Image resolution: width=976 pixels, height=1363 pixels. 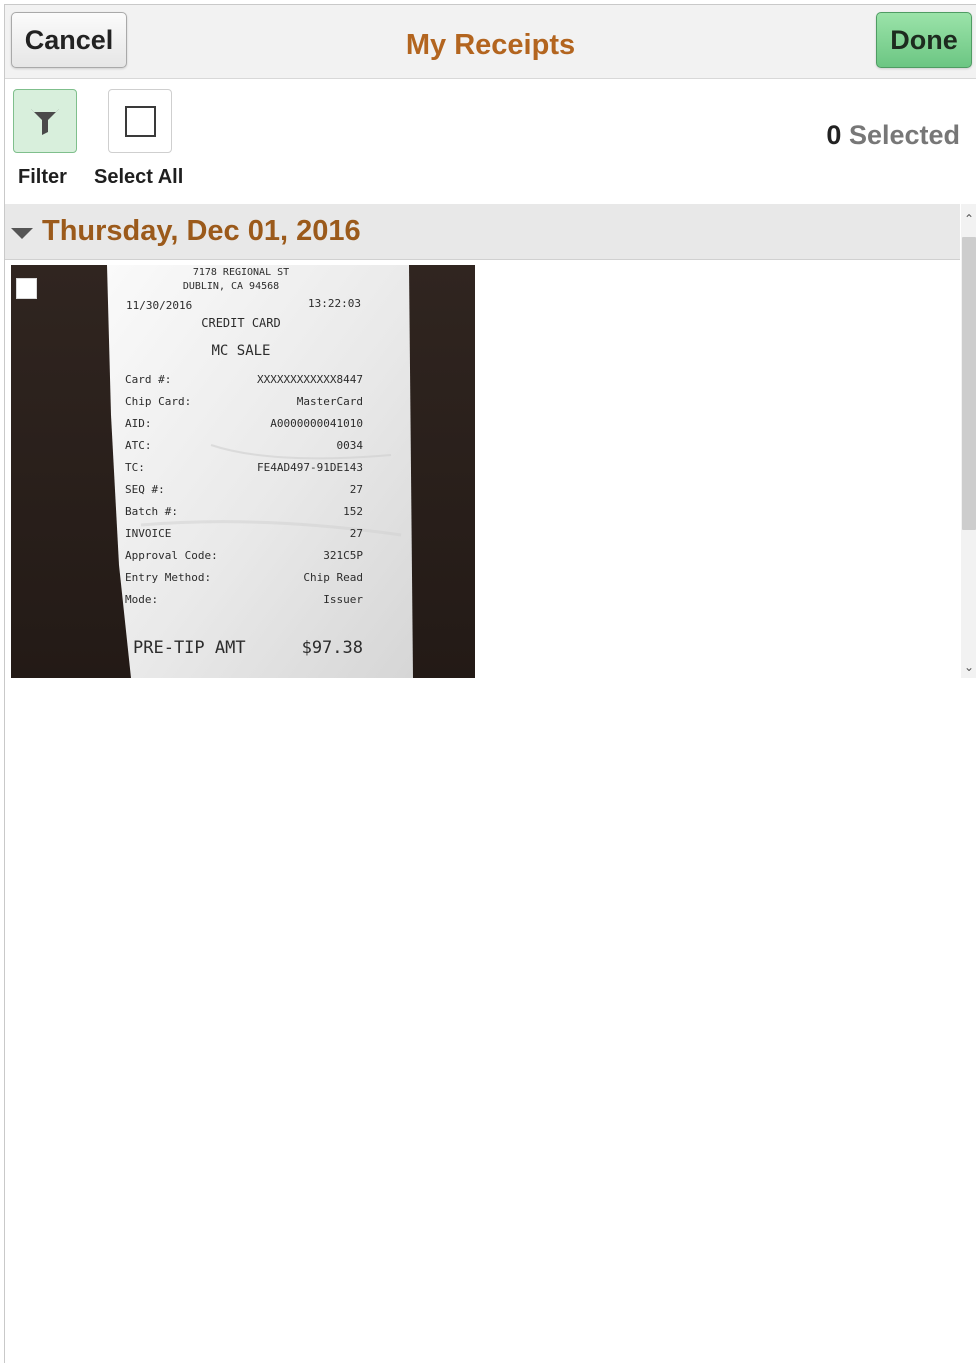 I want to click on scrollbar-thumb, so click(x=969, y=383).